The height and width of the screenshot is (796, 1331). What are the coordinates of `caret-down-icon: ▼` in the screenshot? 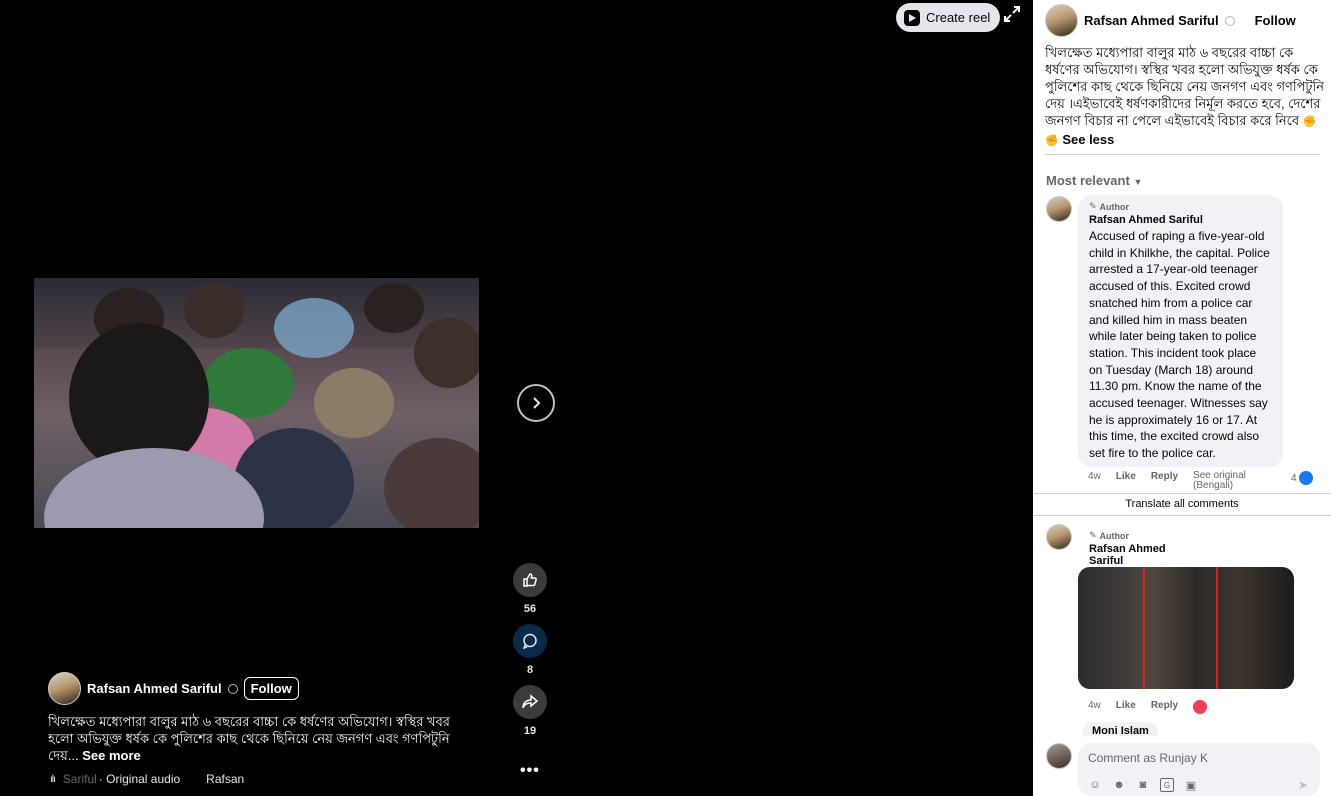 It's located at (1138, 182).